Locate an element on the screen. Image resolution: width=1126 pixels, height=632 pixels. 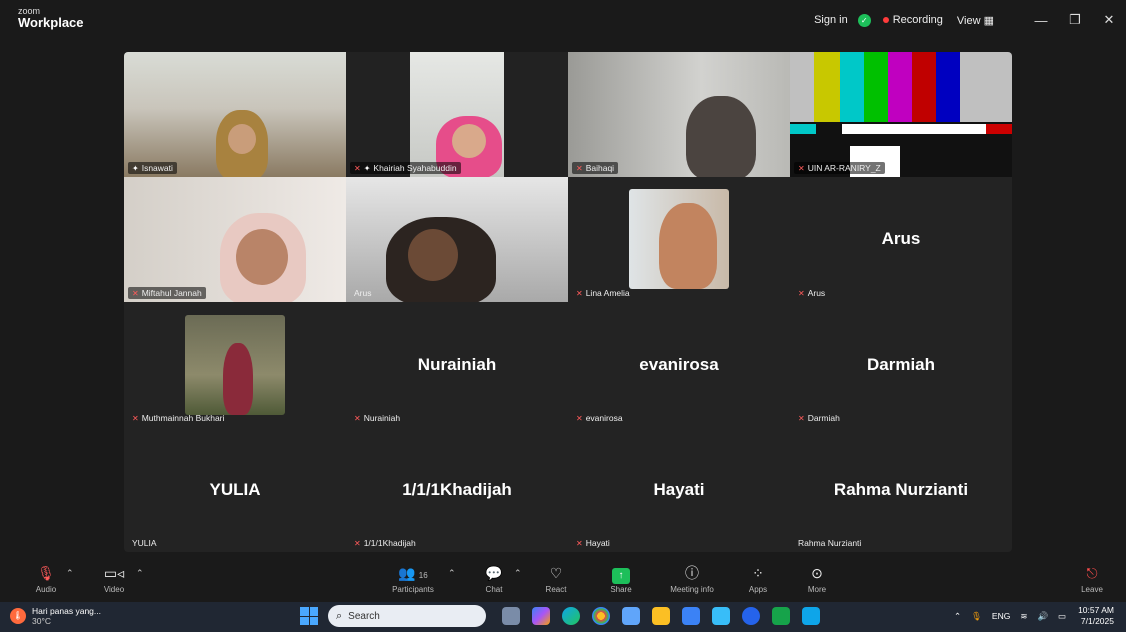
participant-display-name: Nurainiah is located at coordinates (457, 364).